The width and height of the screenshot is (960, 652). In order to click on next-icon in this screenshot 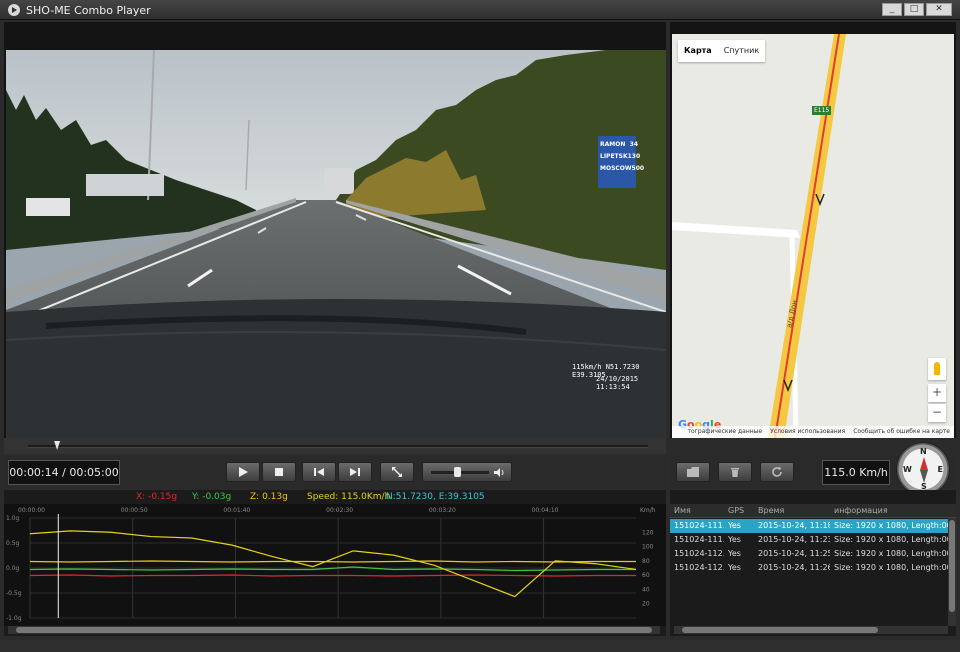, I will do `click(355, 472)`.